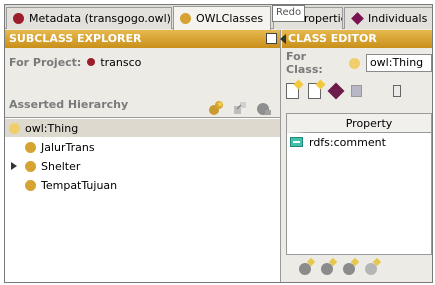  I want to click on annotation-property-icon, so click(296, 142).